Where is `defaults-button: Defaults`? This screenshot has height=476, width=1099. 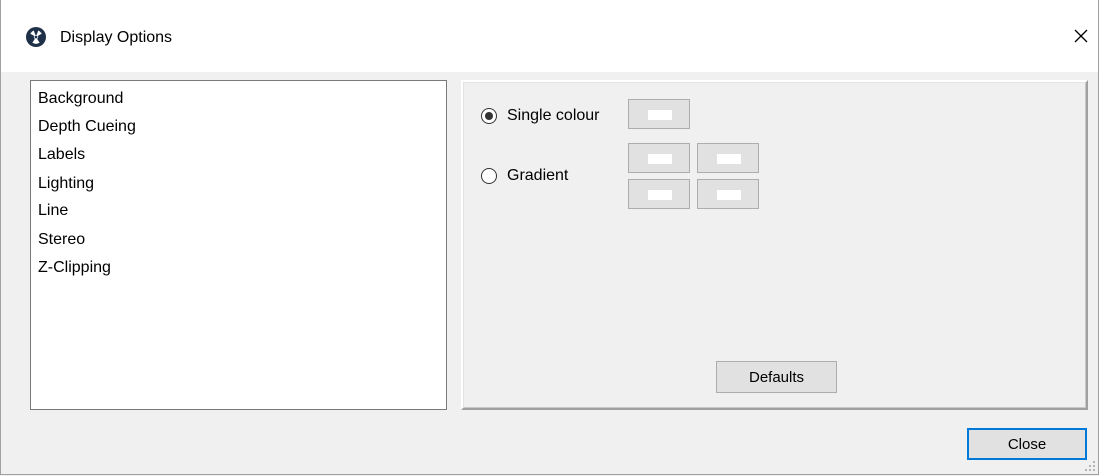 defaults-button: Defaults is located at coordinates (776, 377).